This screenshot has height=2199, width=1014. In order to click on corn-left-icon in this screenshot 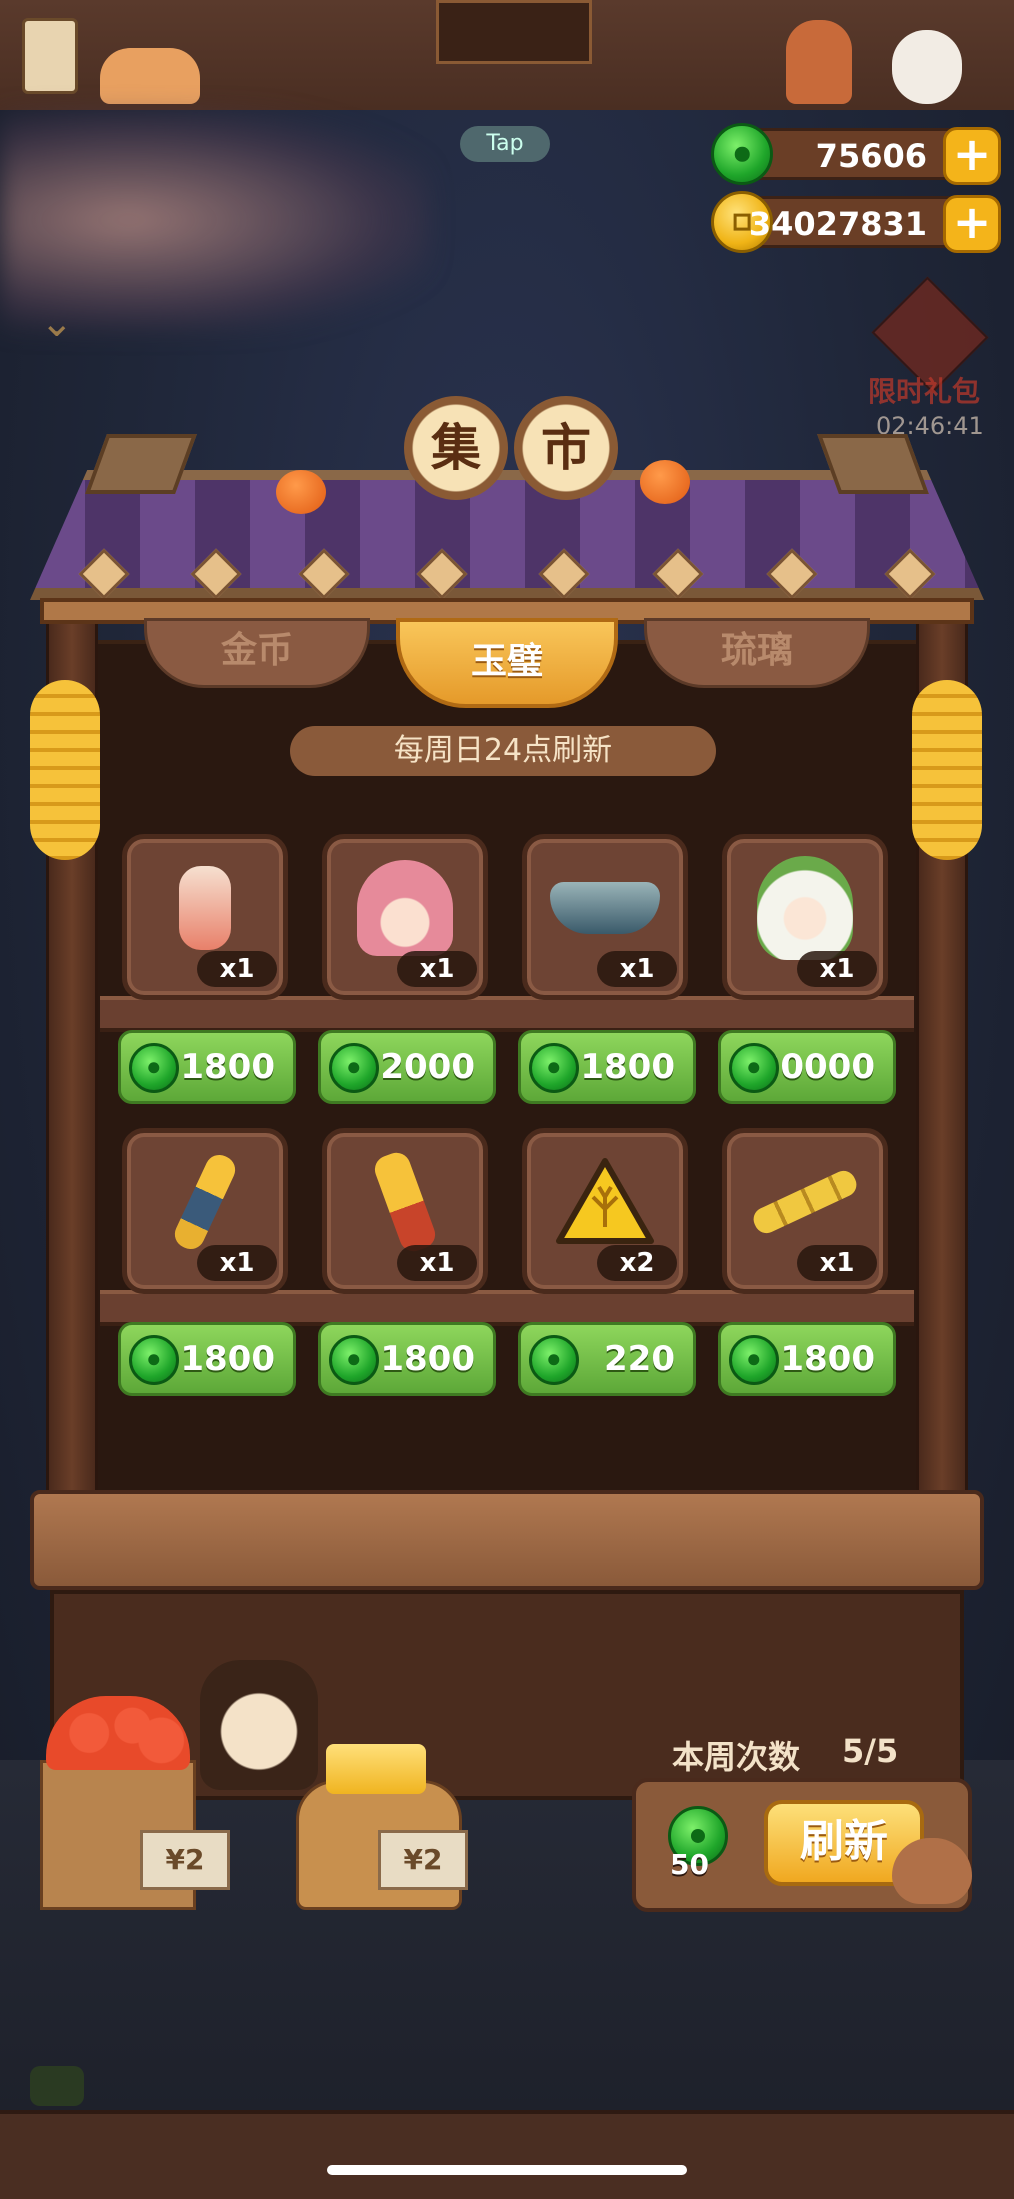, I will do `click(65, 770)`.